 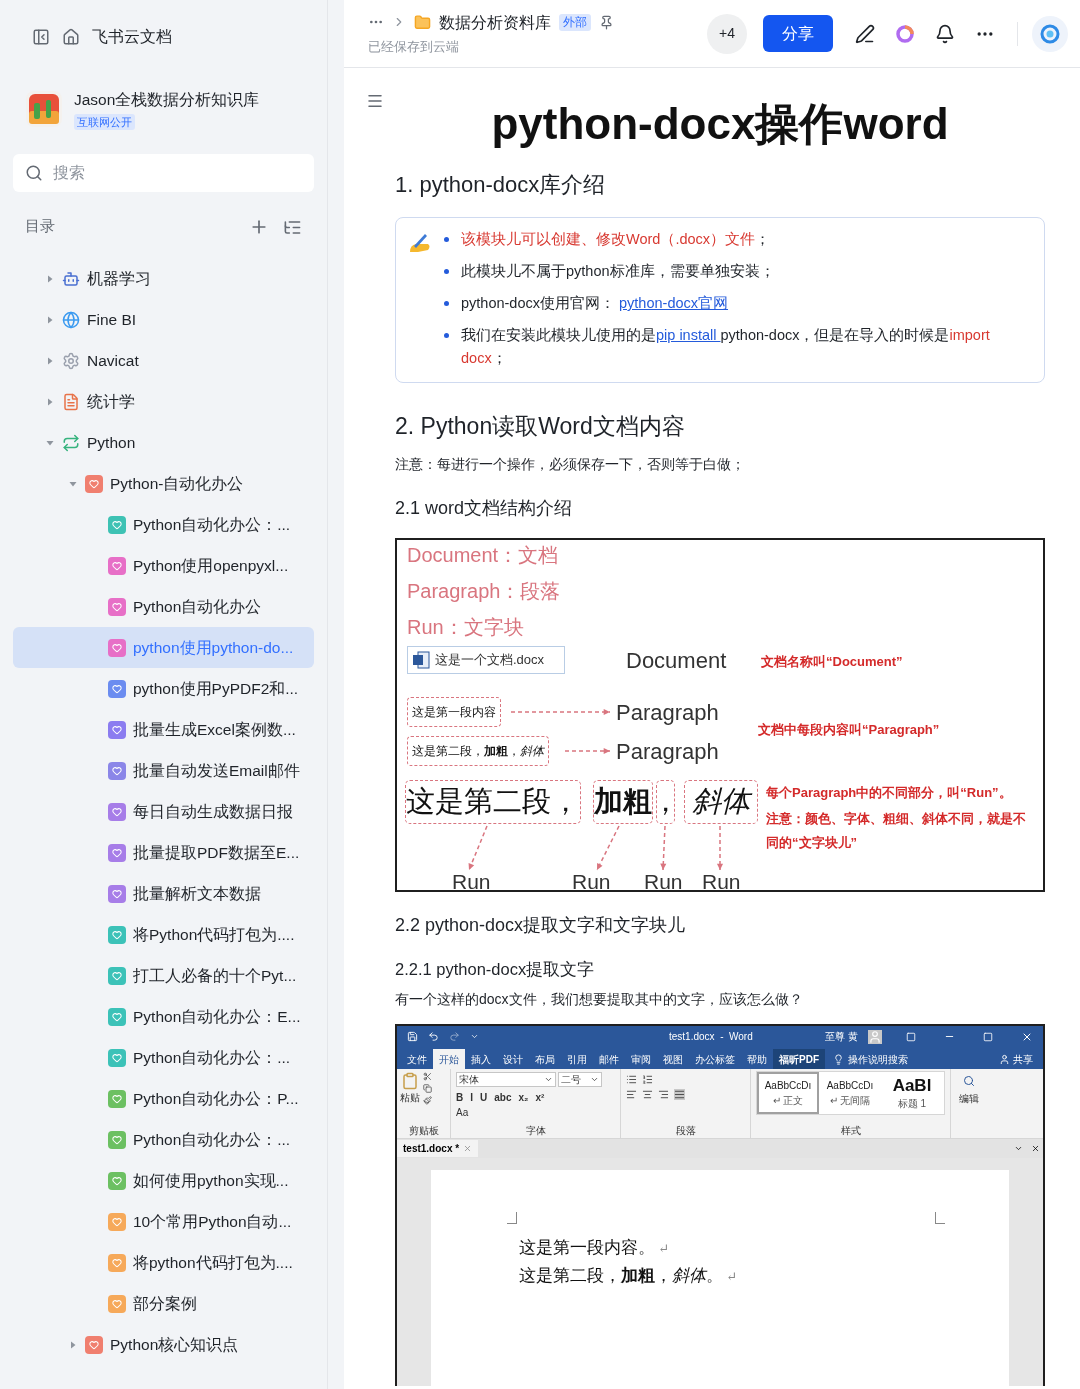 I want to click on tree-item: 批量解析文本数据, so click(x=163, y=893).